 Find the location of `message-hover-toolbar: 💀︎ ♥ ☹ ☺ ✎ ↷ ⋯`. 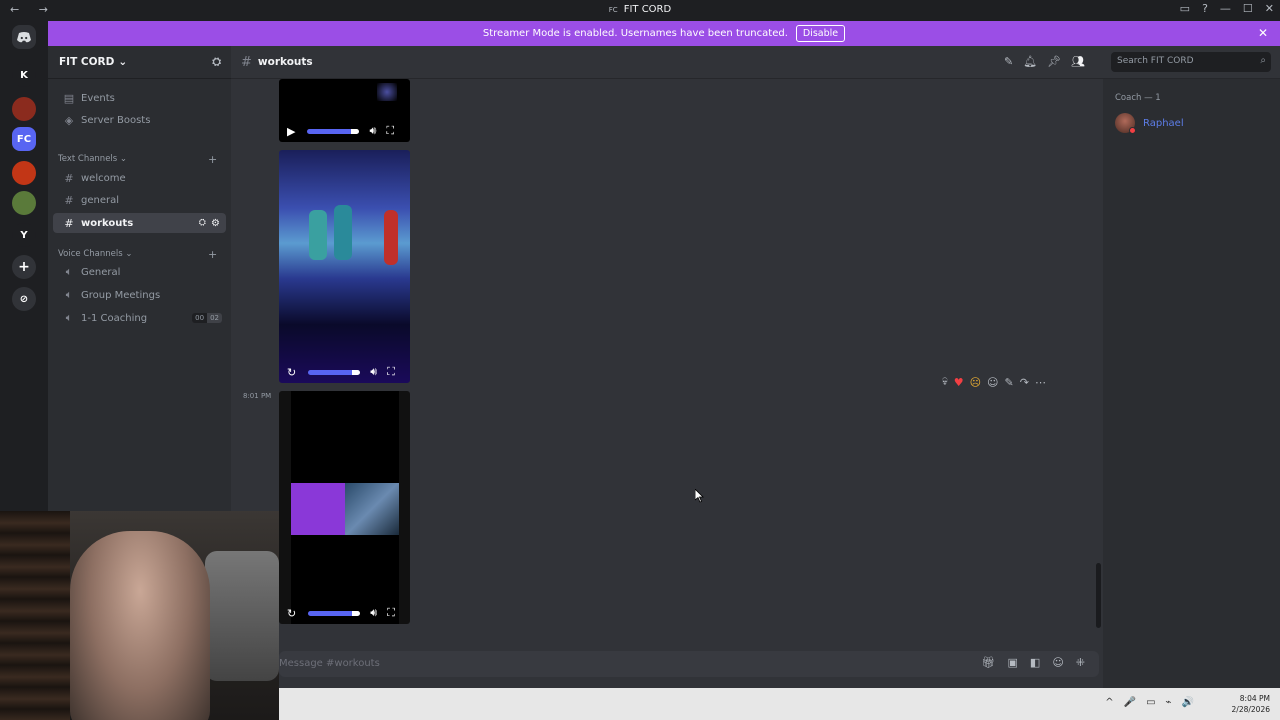

message-hover-toolbar: 💀︎ ♥ ☹ ☺ ✎ ↷ ⋯ is located at coordinates (994, 382).